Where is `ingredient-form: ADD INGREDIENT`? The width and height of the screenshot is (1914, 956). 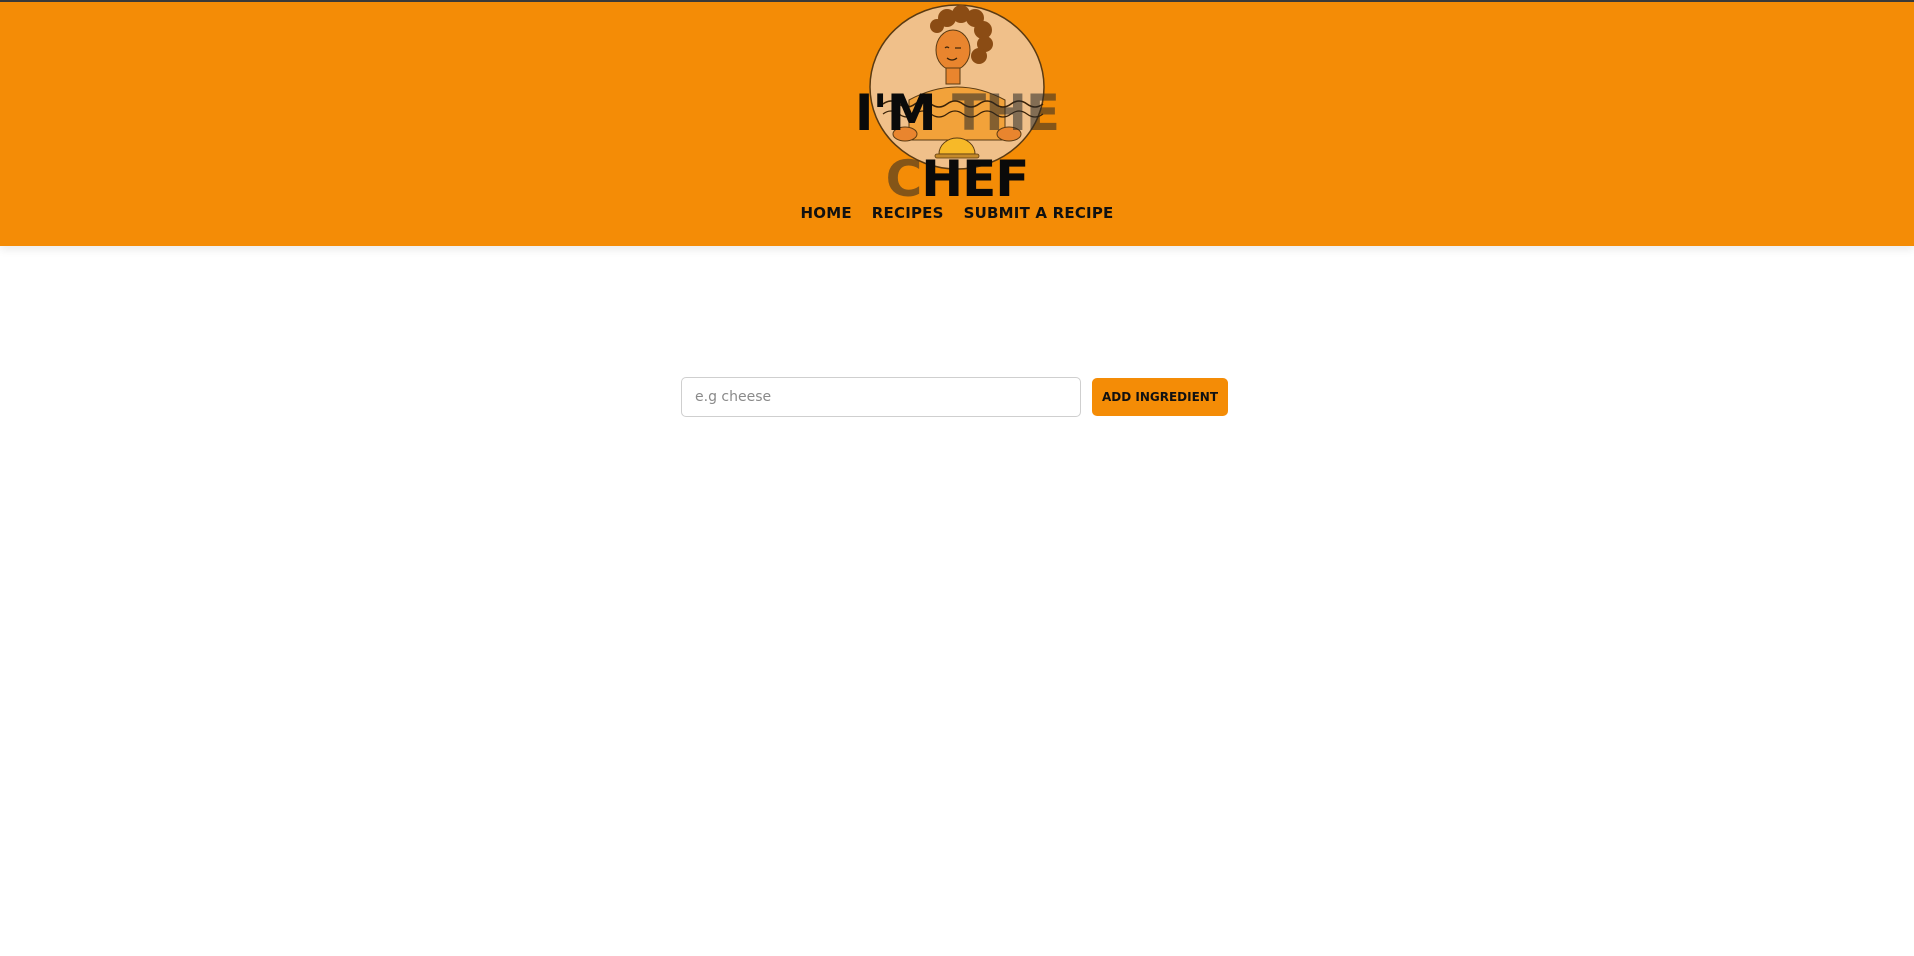
ingredient-form: ADD INGREDIENT is located at coordinates (955, 397).